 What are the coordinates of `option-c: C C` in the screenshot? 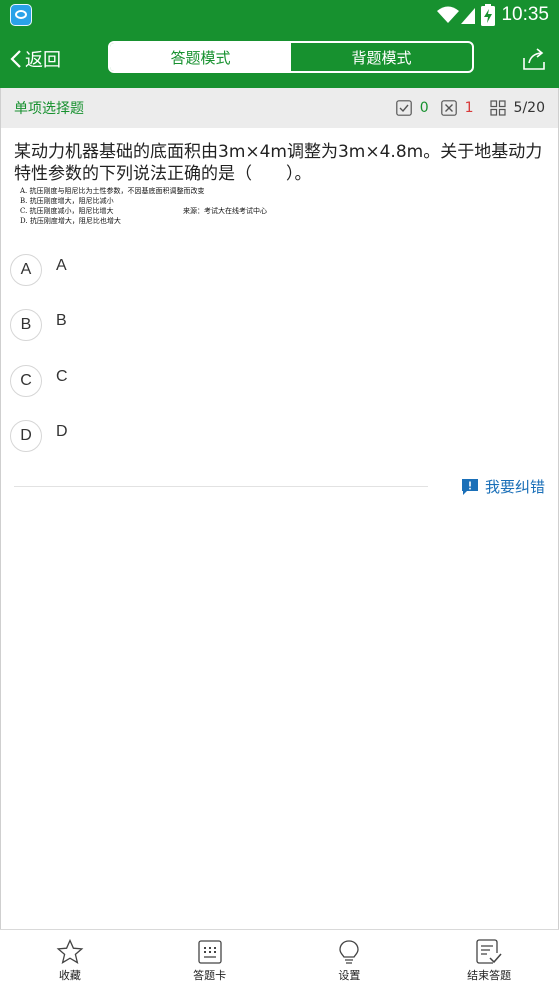 It's located at (39, 381).